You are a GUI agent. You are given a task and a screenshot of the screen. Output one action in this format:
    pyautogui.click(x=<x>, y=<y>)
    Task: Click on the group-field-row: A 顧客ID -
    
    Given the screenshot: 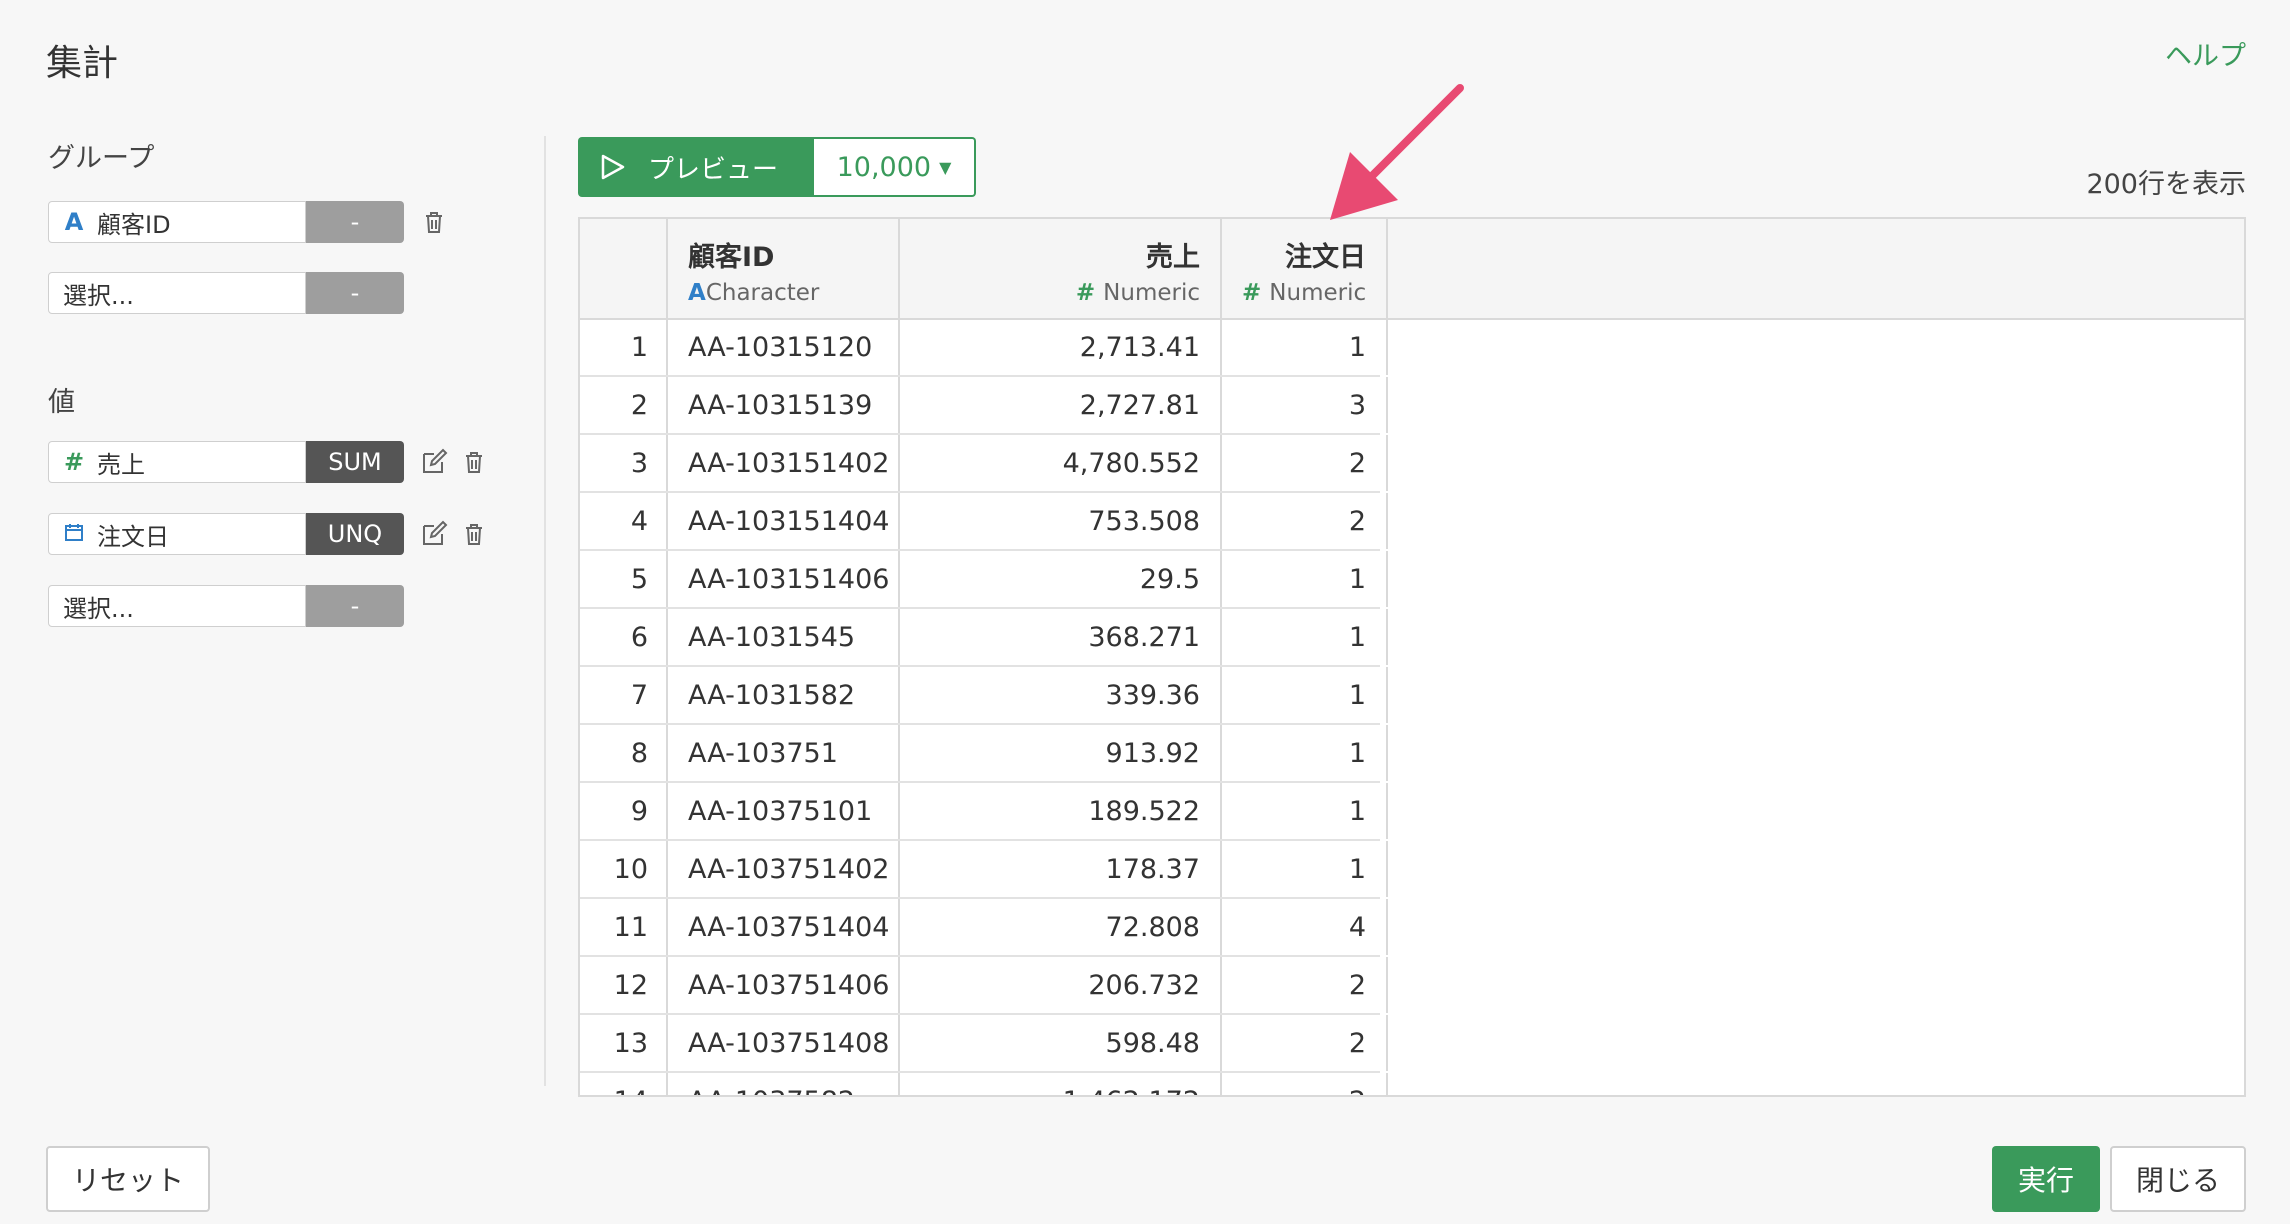 What is the action you would take?
    pyautogui.click(x=251, y=222)
    